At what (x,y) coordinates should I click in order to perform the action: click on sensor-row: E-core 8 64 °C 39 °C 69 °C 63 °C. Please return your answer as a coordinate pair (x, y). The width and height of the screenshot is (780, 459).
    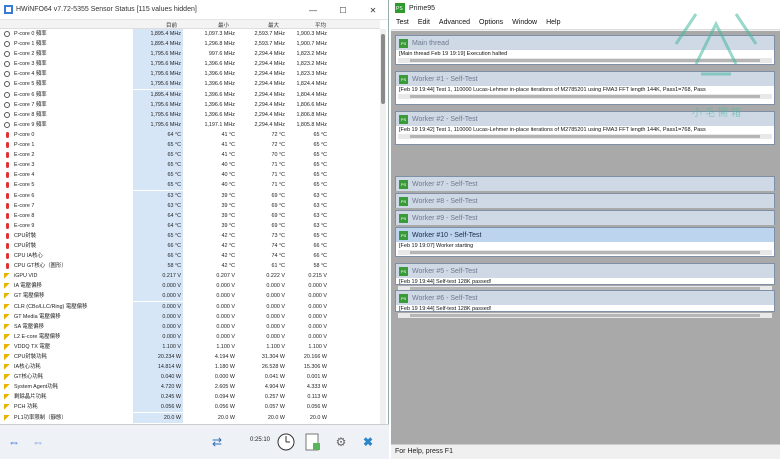
    Looking at the image, I should click on (190, 215).